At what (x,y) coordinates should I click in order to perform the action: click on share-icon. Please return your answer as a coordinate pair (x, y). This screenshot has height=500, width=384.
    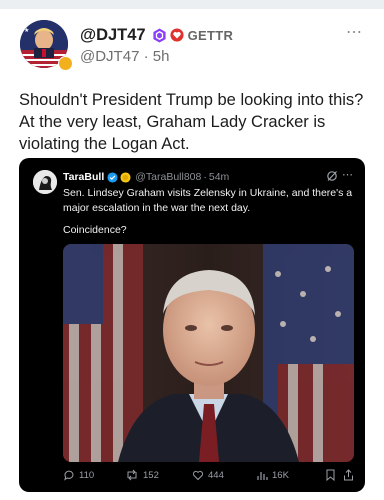
    Looking at the image, I should click on (348, 475).